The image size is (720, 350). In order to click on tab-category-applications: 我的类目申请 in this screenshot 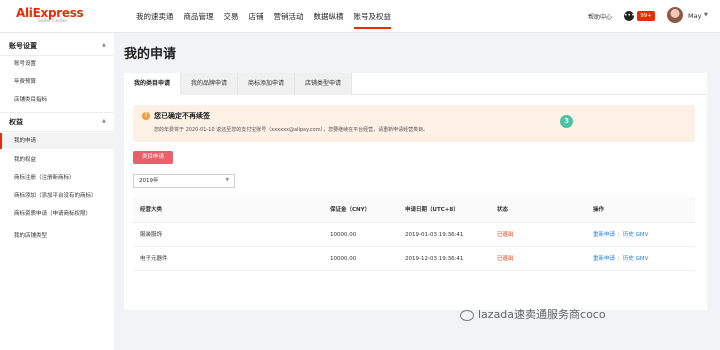, I will do `click(153, 84)`.